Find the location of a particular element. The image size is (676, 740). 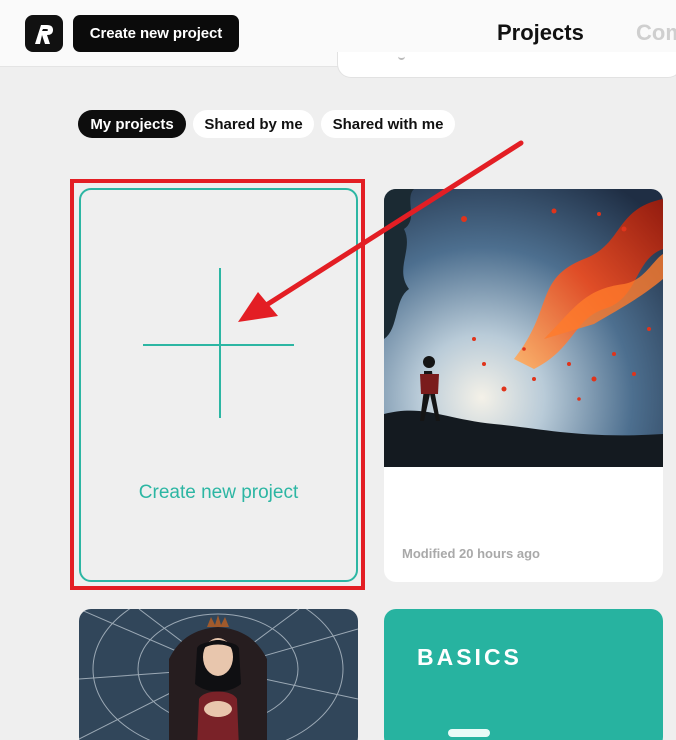

nav-community: Com is located at coordinates (656, 33).